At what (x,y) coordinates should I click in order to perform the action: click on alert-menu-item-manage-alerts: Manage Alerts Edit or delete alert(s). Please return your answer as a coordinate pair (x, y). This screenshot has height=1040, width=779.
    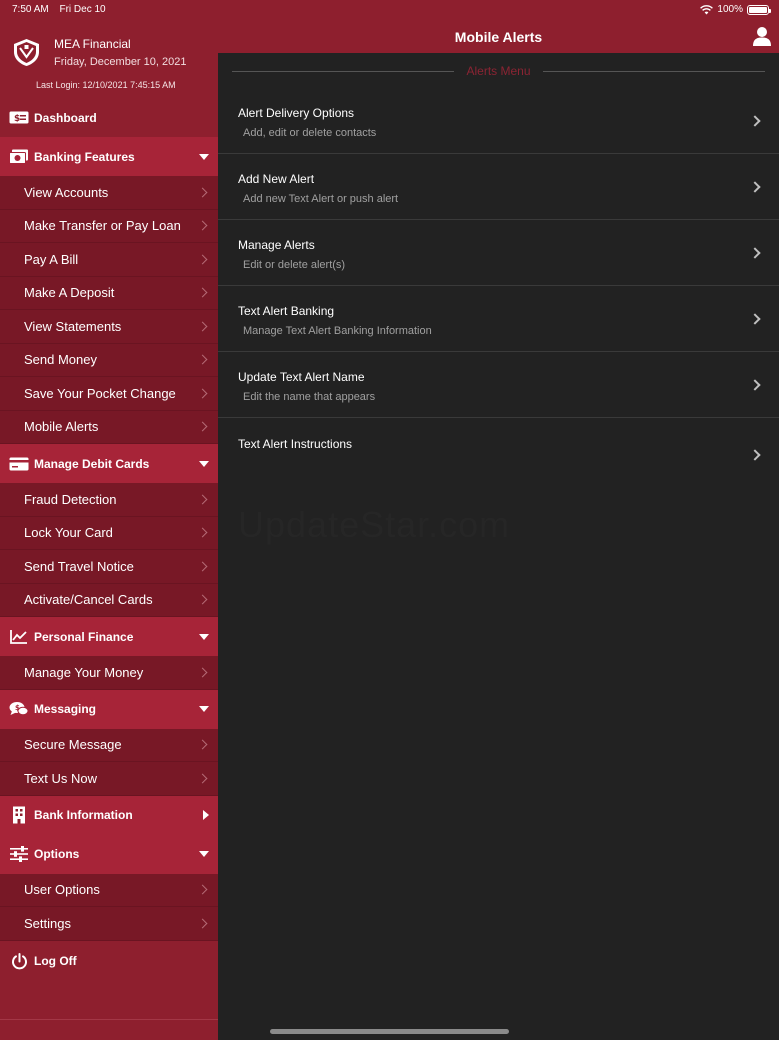
    Looking at the image, I should click on (498, 253).